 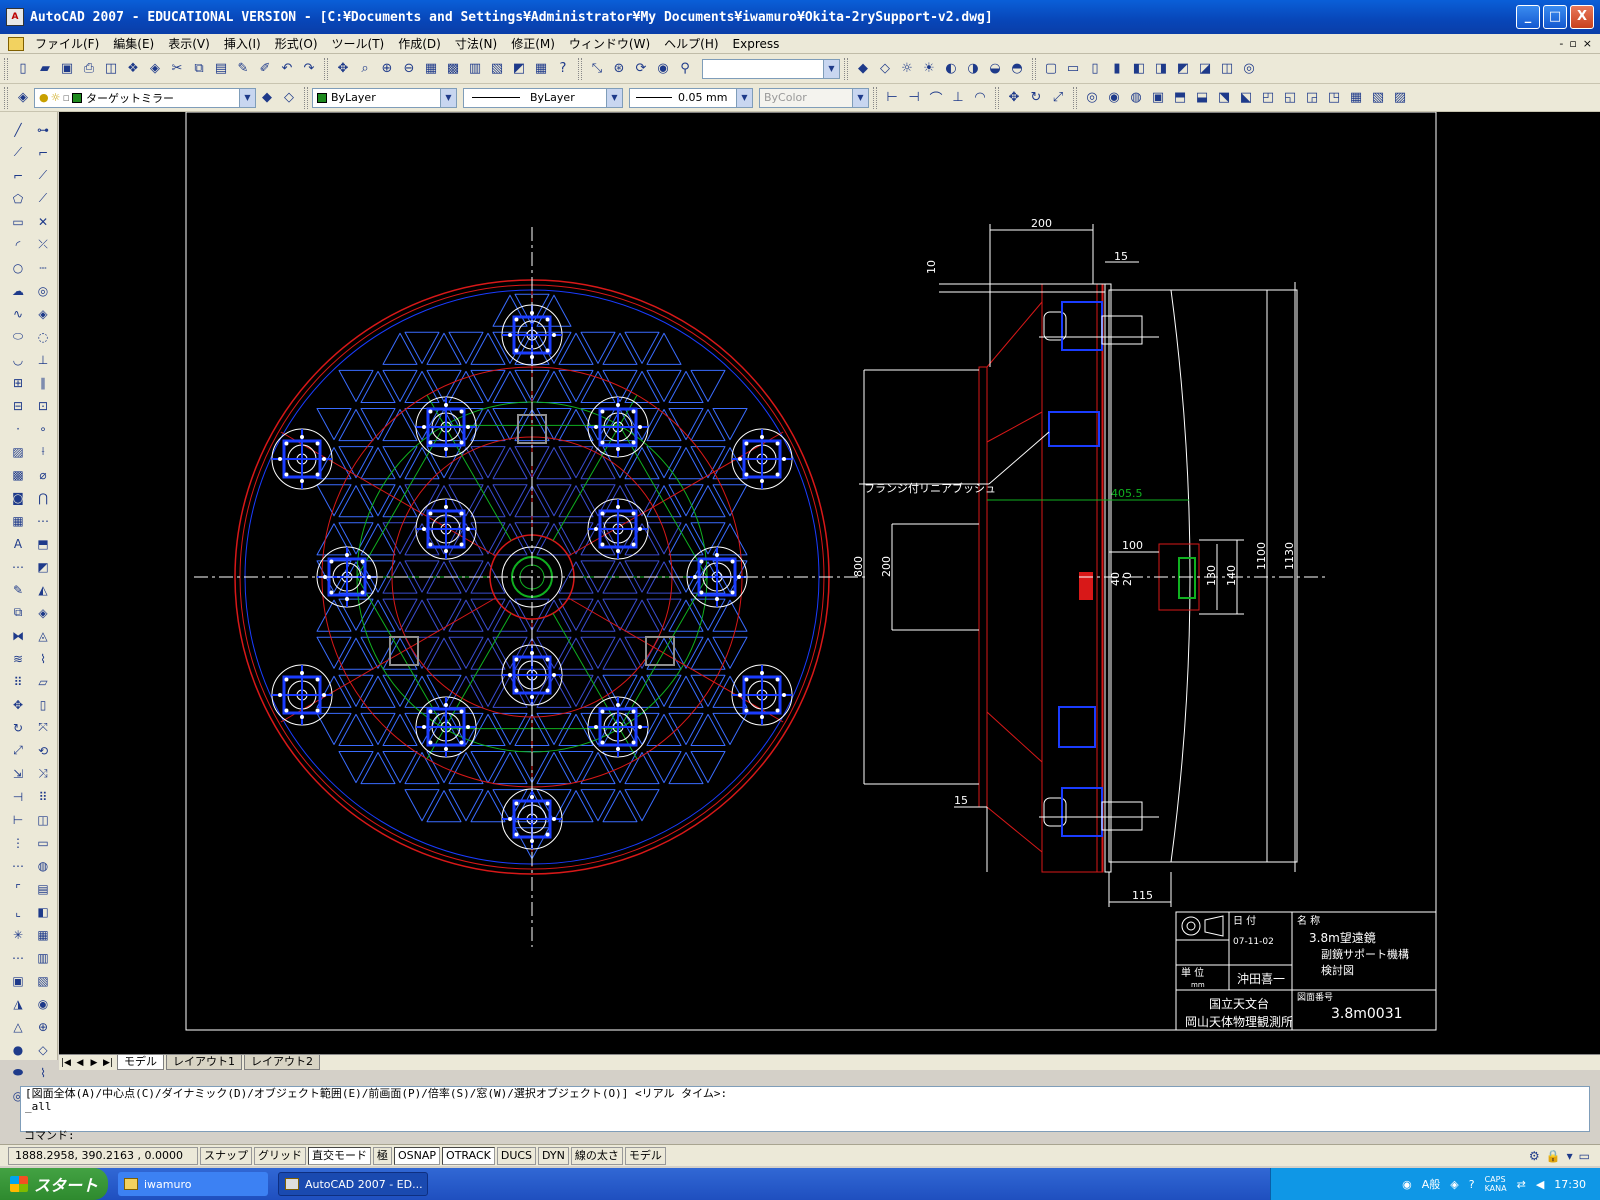 I want to click on ime-help-icon: ?, so click(x=1472, y=1184).